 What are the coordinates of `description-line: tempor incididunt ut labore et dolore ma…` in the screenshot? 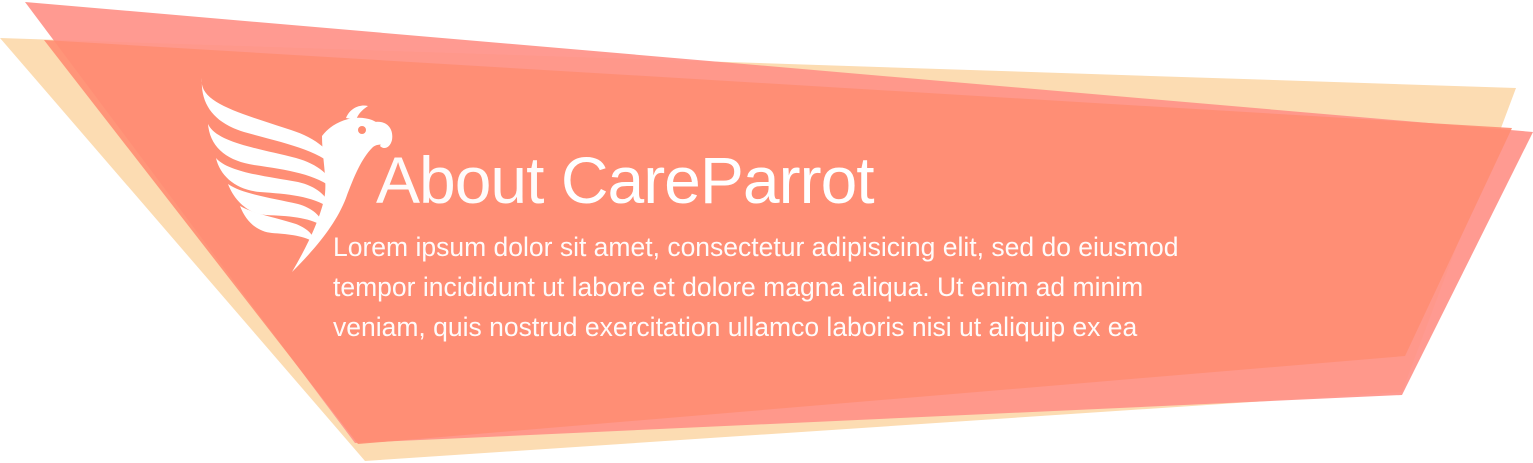 It's located at (738, 287).